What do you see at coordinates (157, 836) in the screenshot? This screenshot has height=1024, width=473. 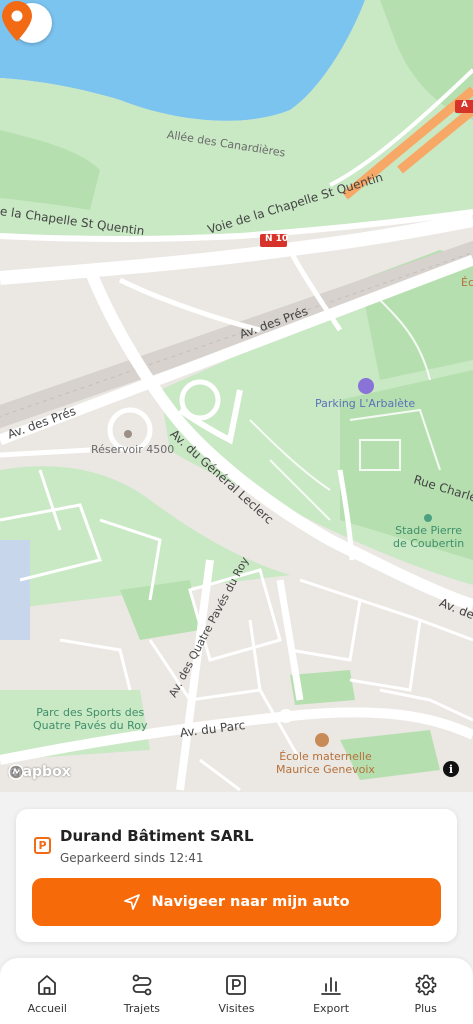 I see `company-name: Durand Bâtiment SARL` at bounding box center [157, 836].